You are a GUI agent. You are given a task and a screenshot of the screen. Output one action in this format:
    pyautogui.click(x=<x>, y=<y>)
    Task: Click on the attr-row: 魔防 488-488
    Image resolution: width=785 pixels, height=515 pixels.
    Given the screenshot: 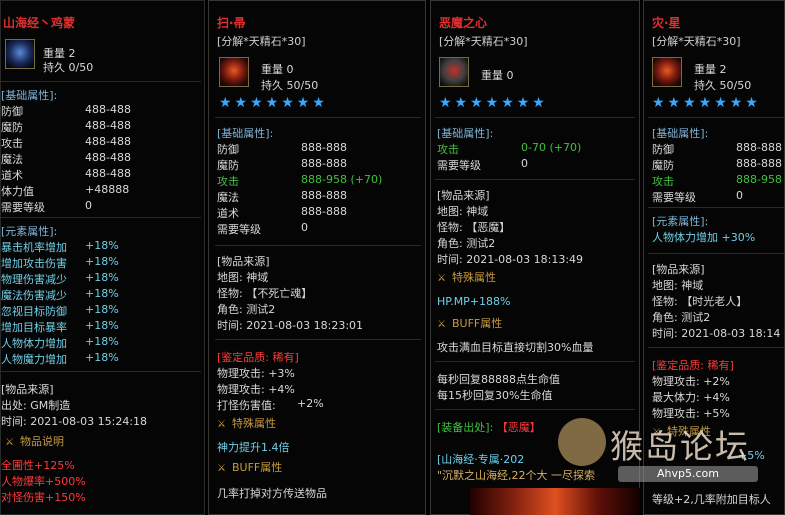 What is the action you would take?
    pyautogui.click(x=66, y=126)
    